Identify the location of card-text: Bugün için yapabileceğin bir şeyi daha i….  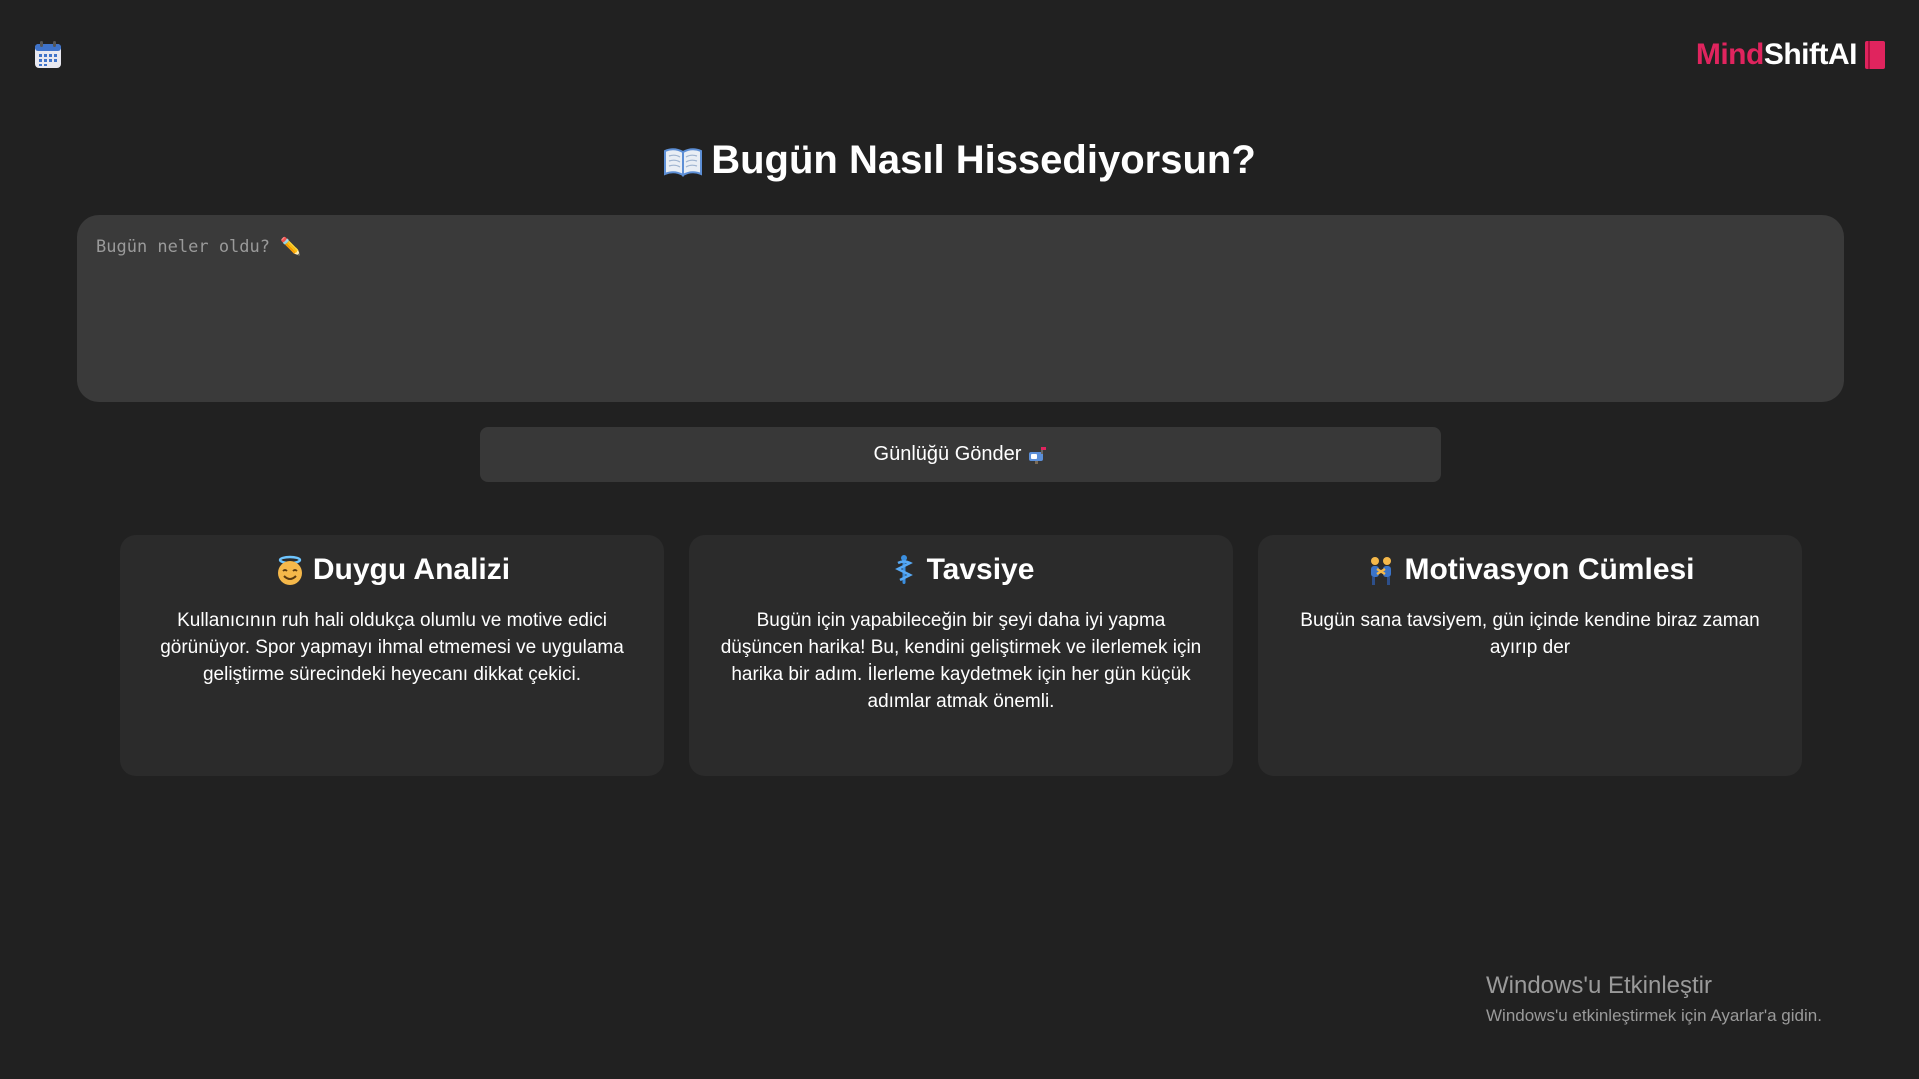
(961, 661).